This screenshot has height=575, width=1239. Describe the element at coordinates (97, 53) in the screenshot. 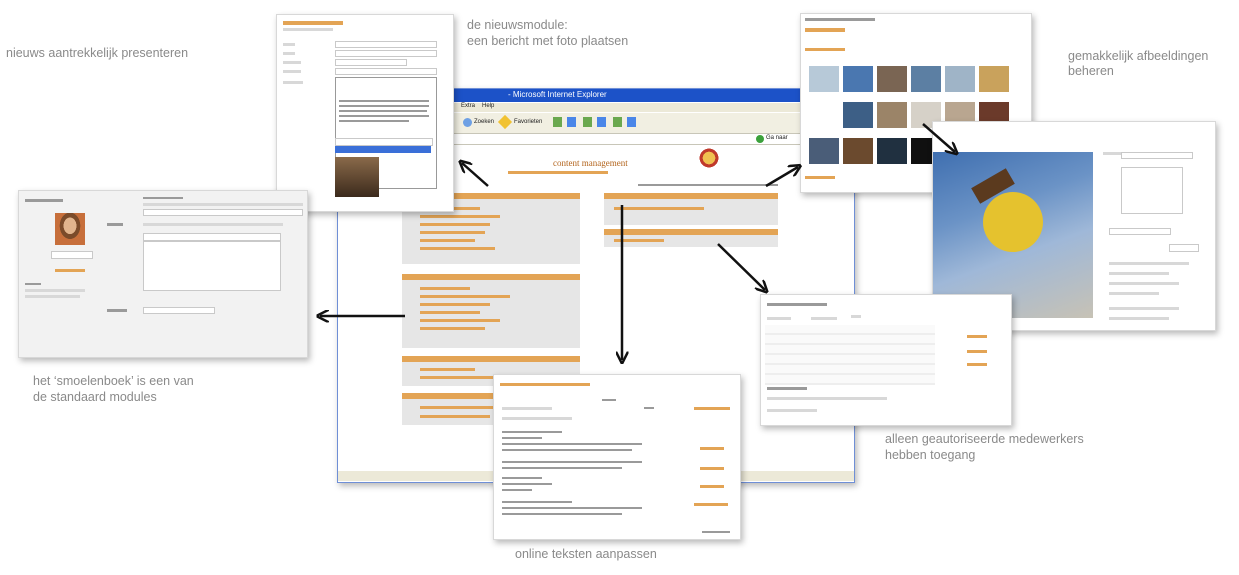

I see `caption-news-attractive: nieuws aantrekkelijk presenteren` at that location.